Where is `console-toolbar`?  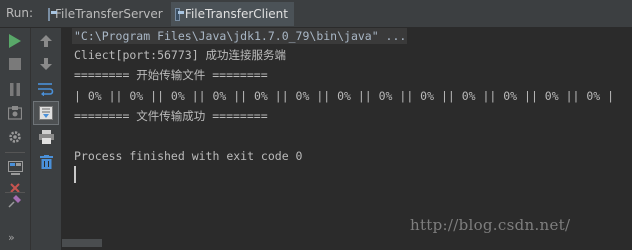
console-toolbar is located at coordinates (46, 139).